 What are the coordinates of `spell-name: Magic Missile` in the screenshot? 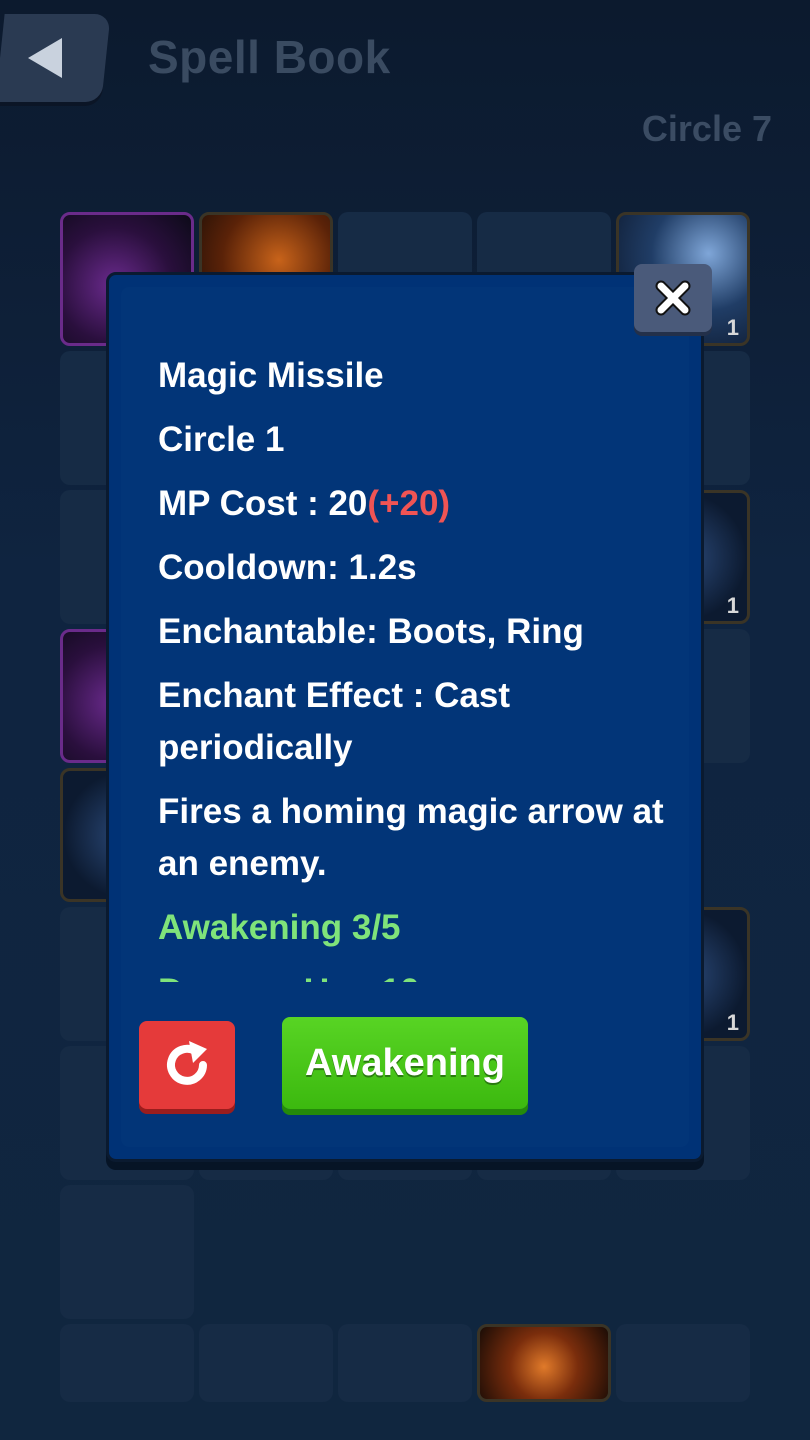 It's located at (271, 375).